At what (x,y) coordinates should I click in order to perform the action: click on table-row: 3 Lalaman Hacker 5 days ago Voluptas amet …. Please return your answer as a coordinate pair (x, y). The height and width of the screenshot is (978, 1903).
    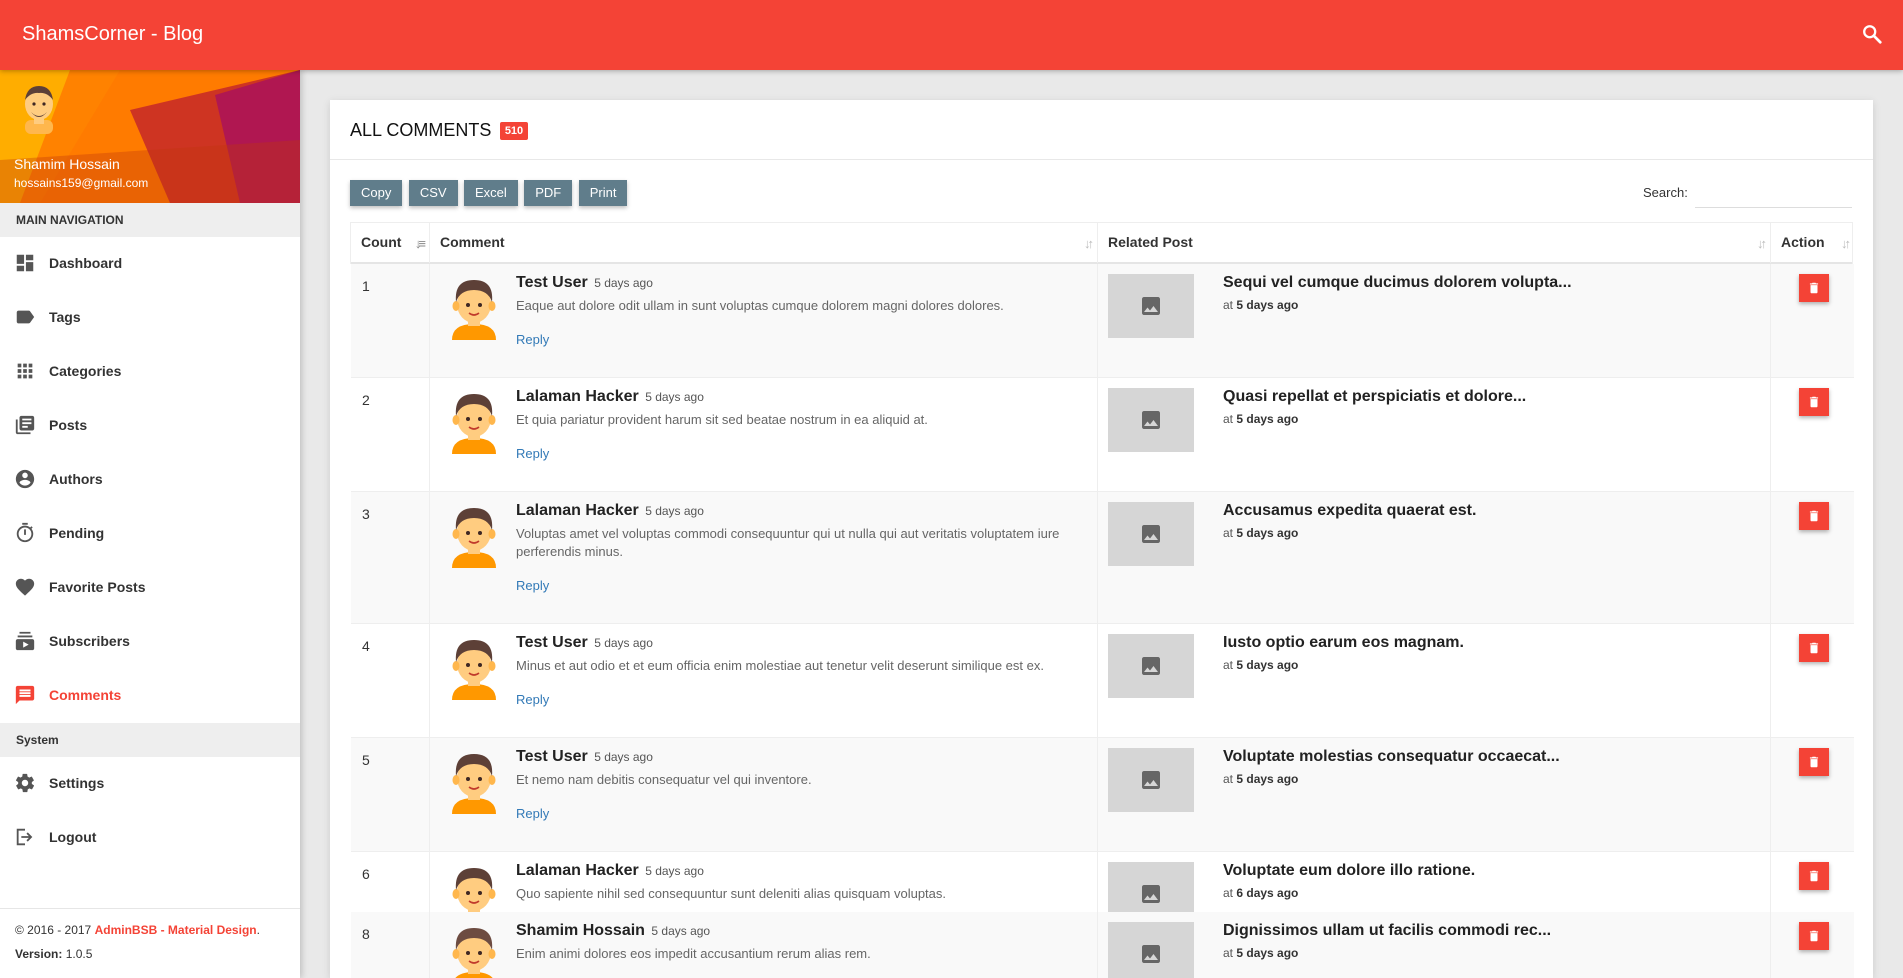
    Looking at the image, I should click on (1102, 558).